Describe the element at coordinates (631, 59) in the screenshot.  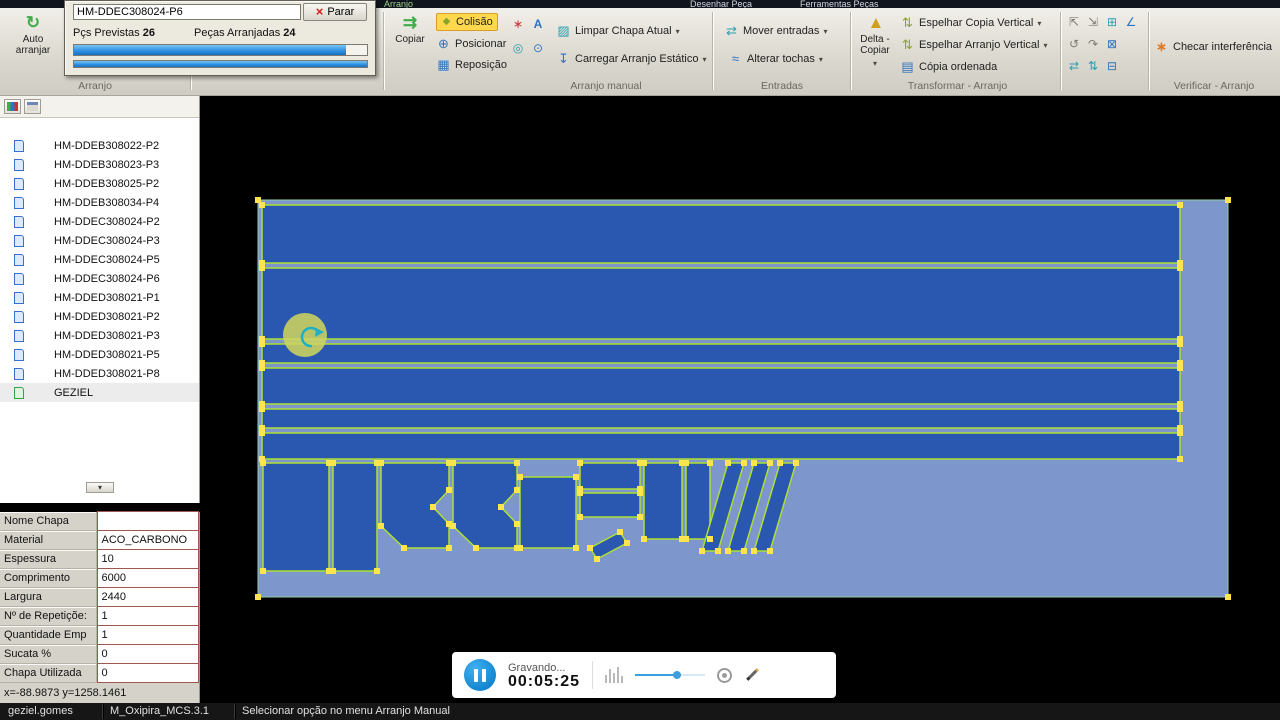
I see `carregar-estatico-button: ↧ Carregar Arranjo Estático ▾` at that location.